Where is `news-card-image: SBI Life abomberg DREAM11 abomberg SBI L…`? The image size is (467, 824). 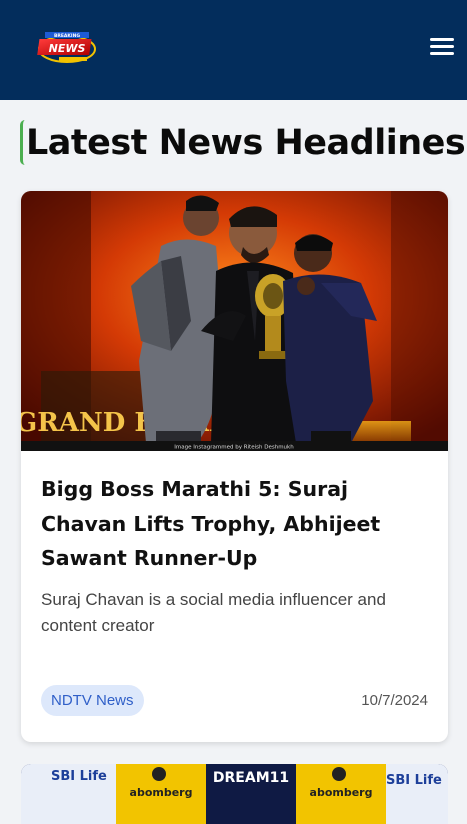 news-card-image: SBI Life abomberg DREAM11 abomberg SBI L… is located at coordinates (234, 794).